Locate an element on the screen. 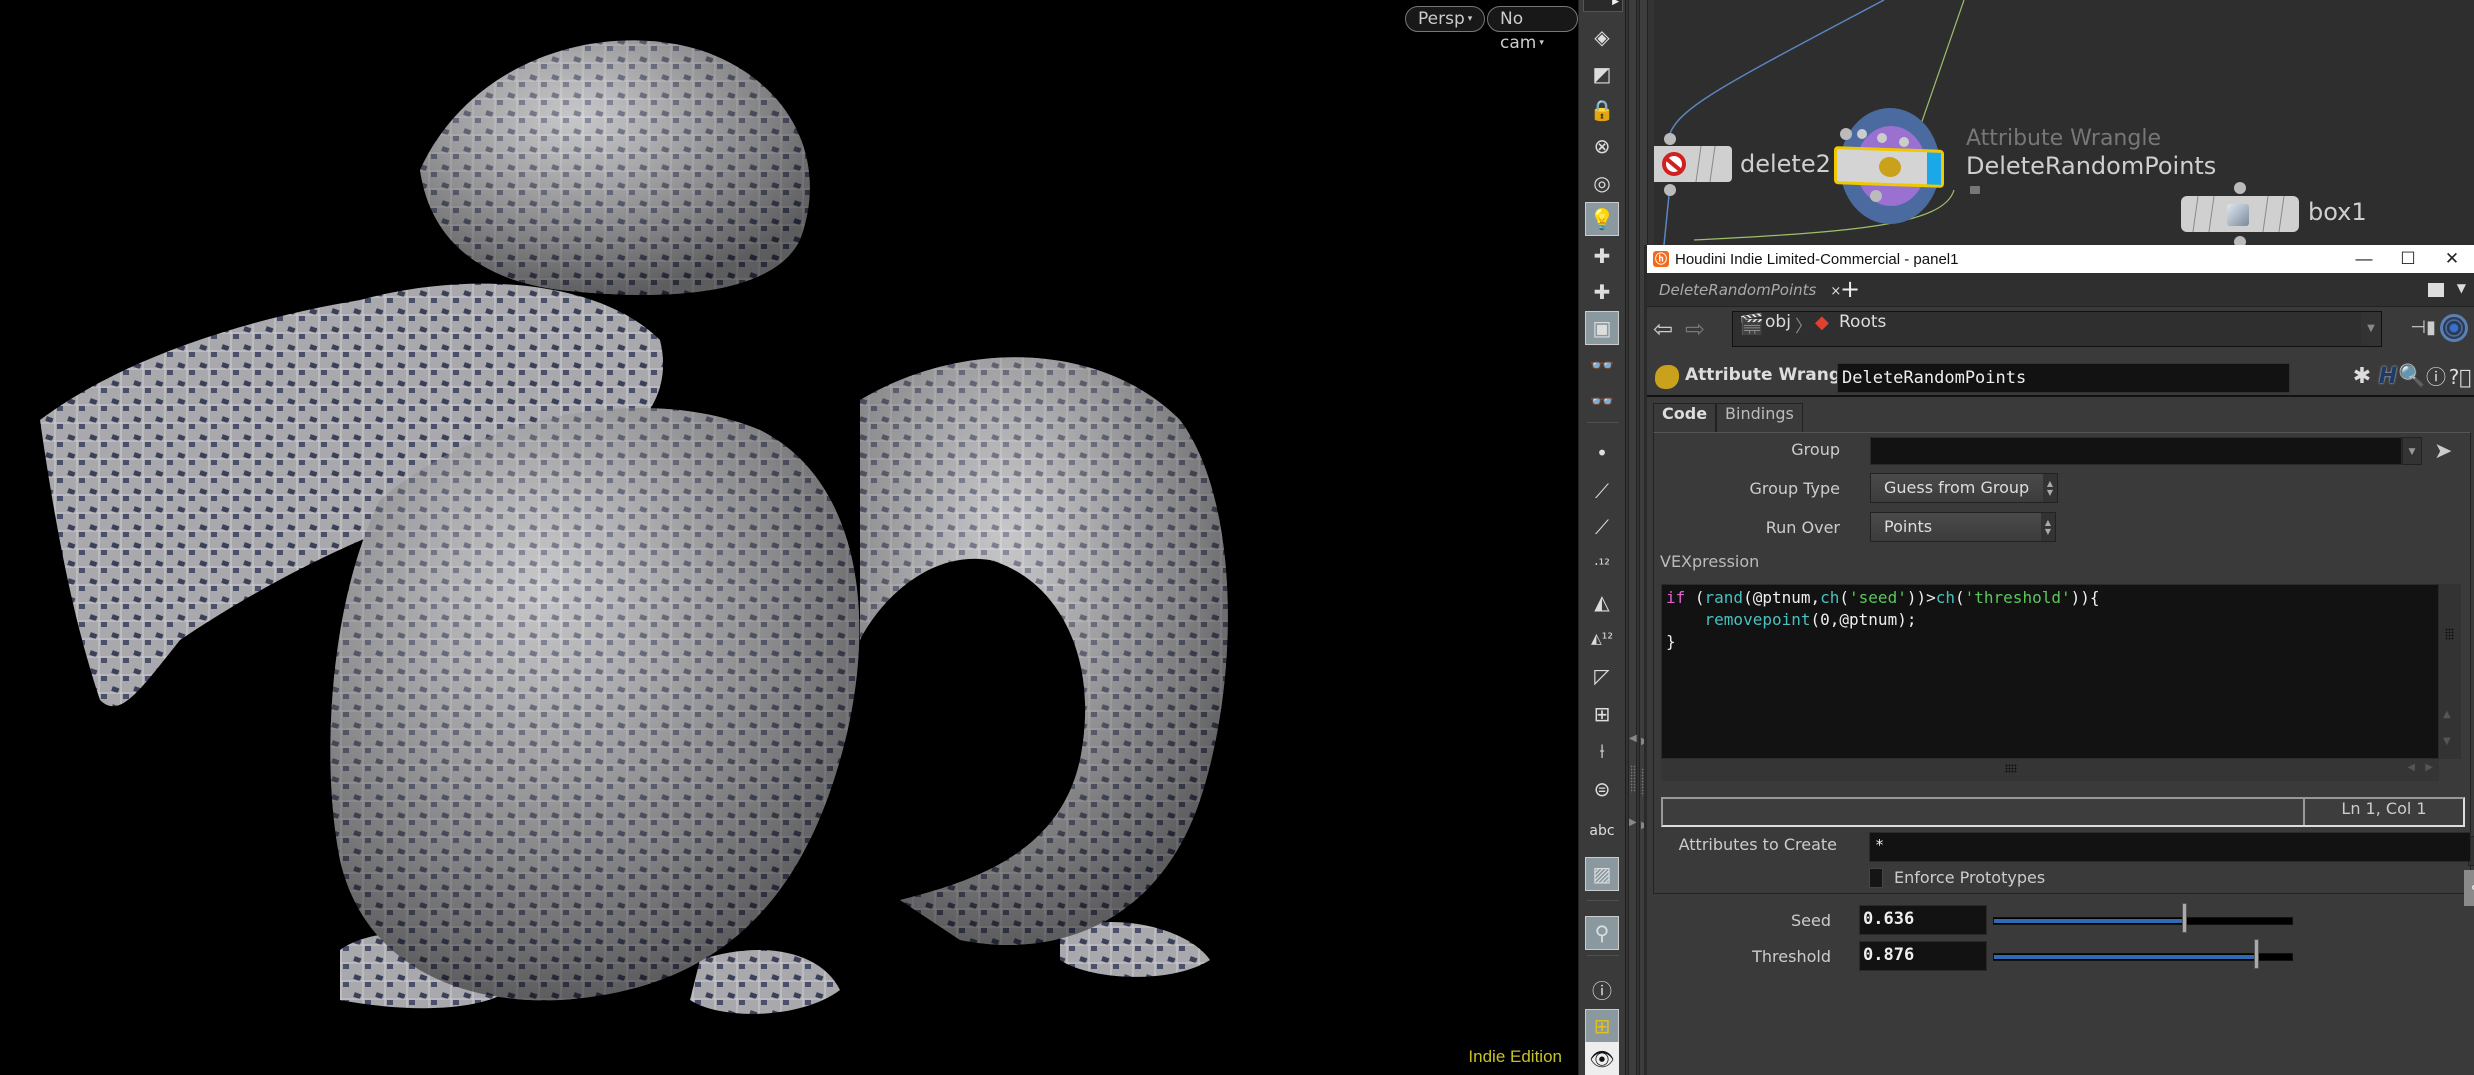  group-field is located at coordinates (2136, 451).